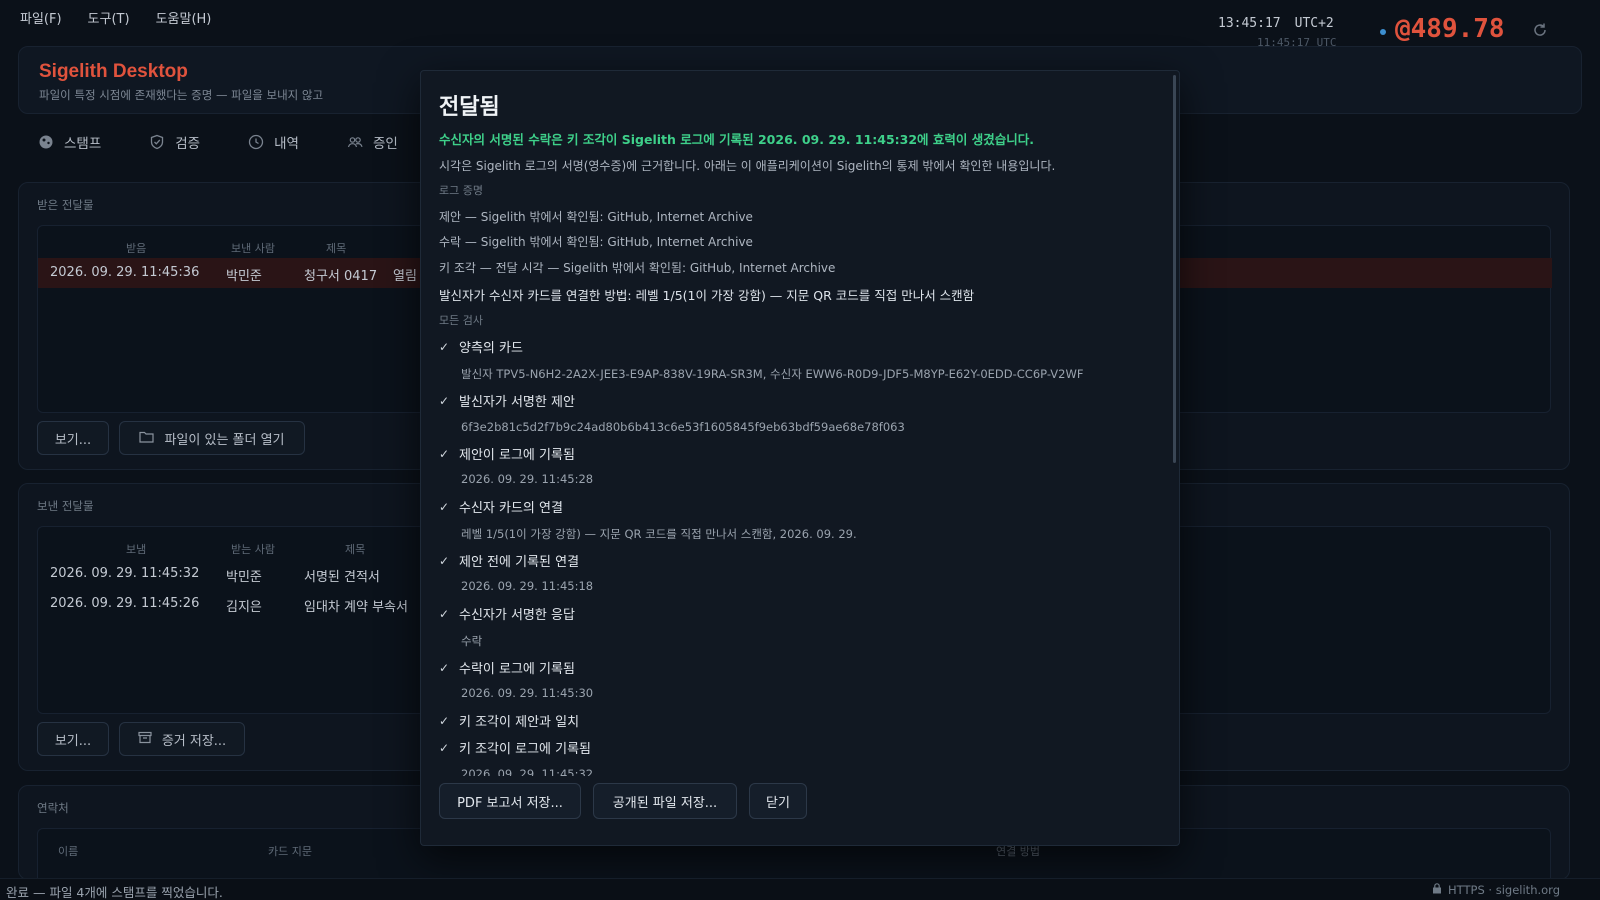 The width and height of the screenshot is (1600, 900). Describe the element at coordinates (517, 615) in the screenshot. I see `check-label: 수신자가 서명한 응답` at that location.